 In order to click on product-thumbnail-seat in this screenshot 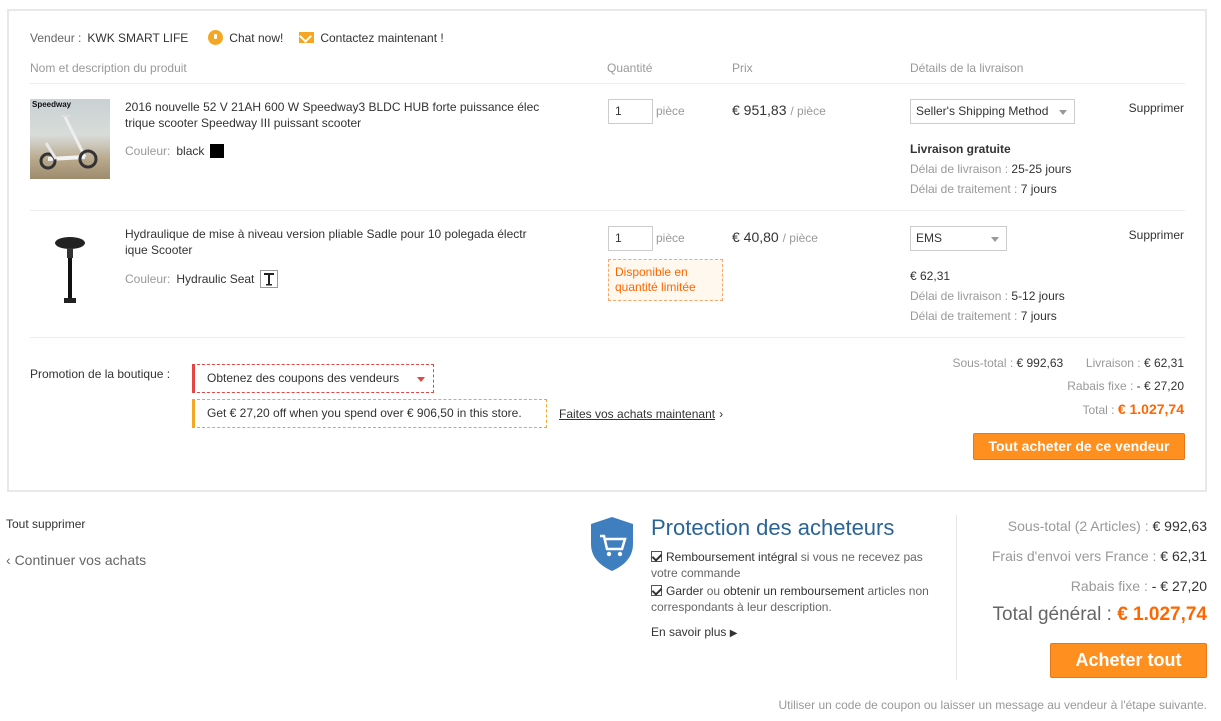, I will do `click(70, 266)`.